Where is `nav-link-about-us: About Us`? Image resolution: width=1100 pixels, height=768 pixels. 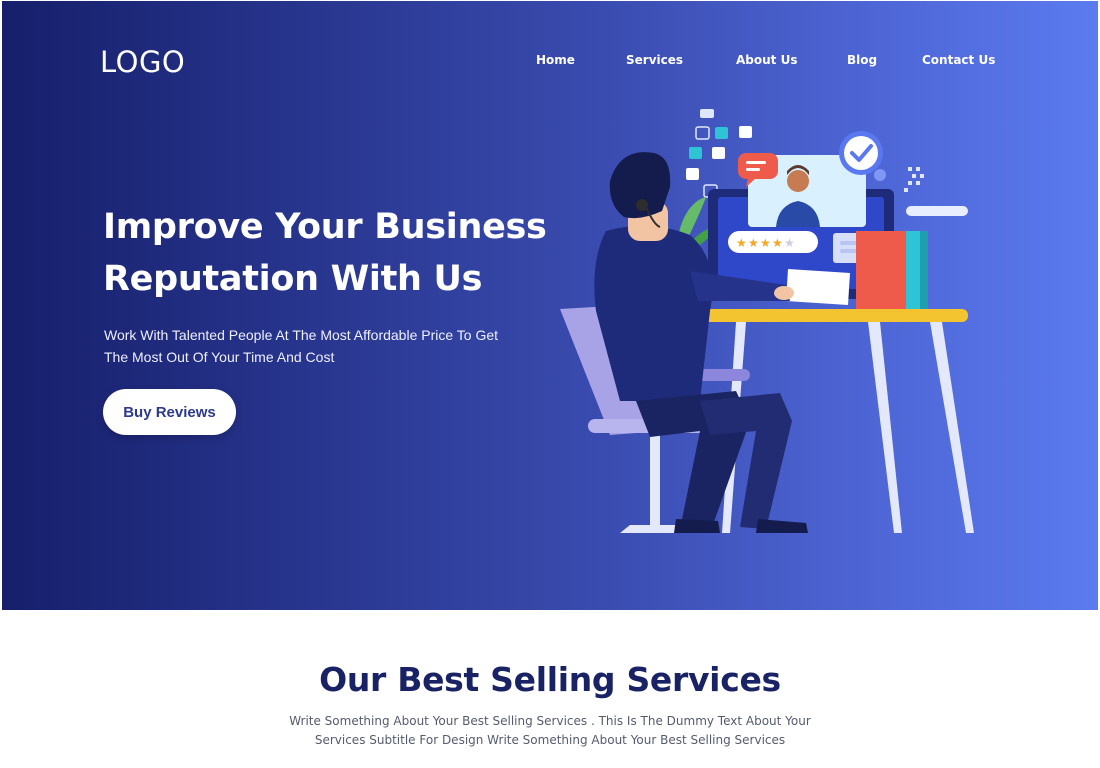
nav-link-about-us: About Us is located at coordinates (766, 60).